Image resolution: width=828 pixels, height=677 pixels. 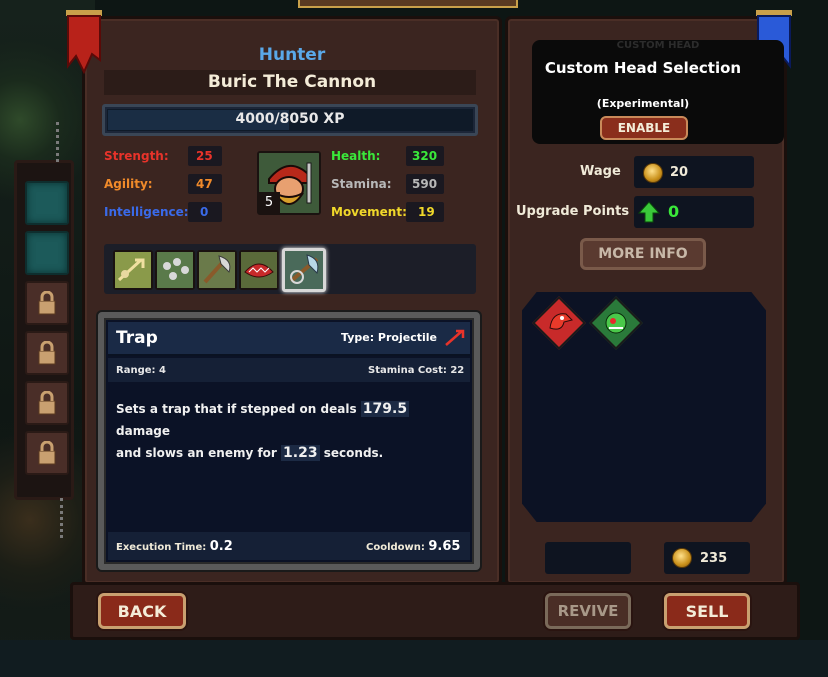 I want to click on arrow-volley-icon, so click(x=133, y=270).